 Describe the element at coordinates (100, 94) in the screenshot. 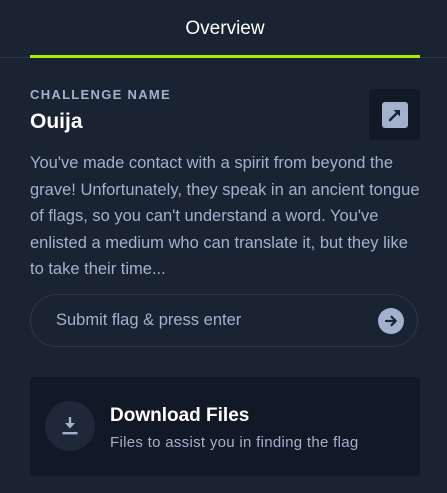

I see `challenge-name-caption: CHALLENGE NAME` at that location.